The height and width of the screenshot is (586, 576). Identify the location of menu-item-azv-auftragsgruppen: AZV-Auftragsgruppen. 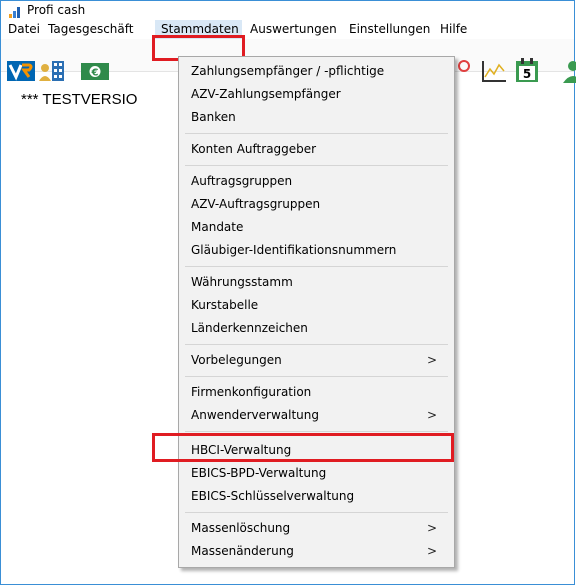
(316, 204).